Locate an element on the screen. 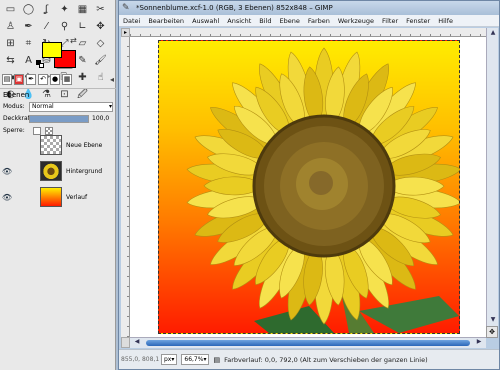  zoom-select: 66,7% ▾ is located at coordinates (195, 359).